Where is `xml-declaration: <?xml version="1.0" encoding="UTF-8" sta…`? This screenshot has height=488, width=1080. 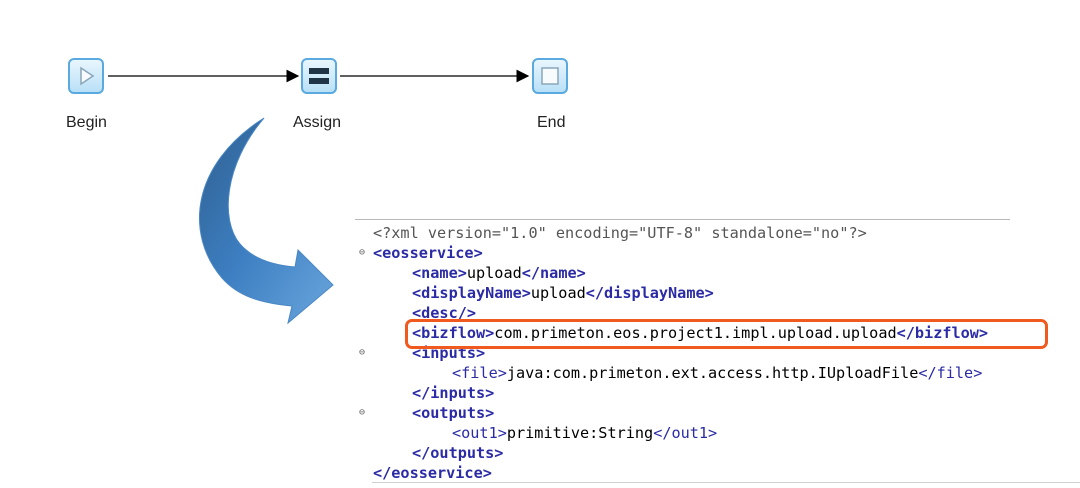
xml-declaration: <?xml version="1.0" encoding="UTF-8" sta… is located at coordinates (620, 233).